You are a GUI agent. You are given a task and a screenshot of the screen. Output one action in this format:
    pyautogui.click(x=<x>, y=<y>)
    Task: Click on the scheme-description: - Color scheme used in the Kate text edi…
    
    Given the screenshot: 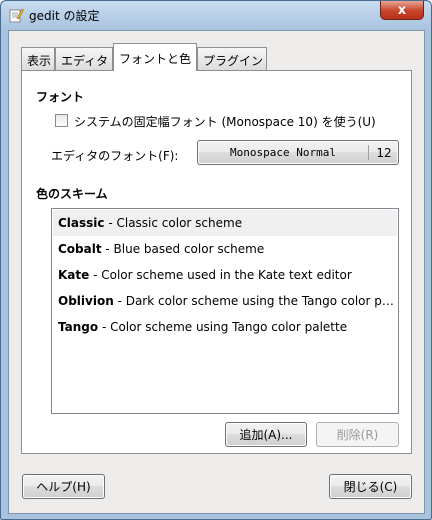 What is the action you would take?
    pyautogui.click(x=220, y=275)
    